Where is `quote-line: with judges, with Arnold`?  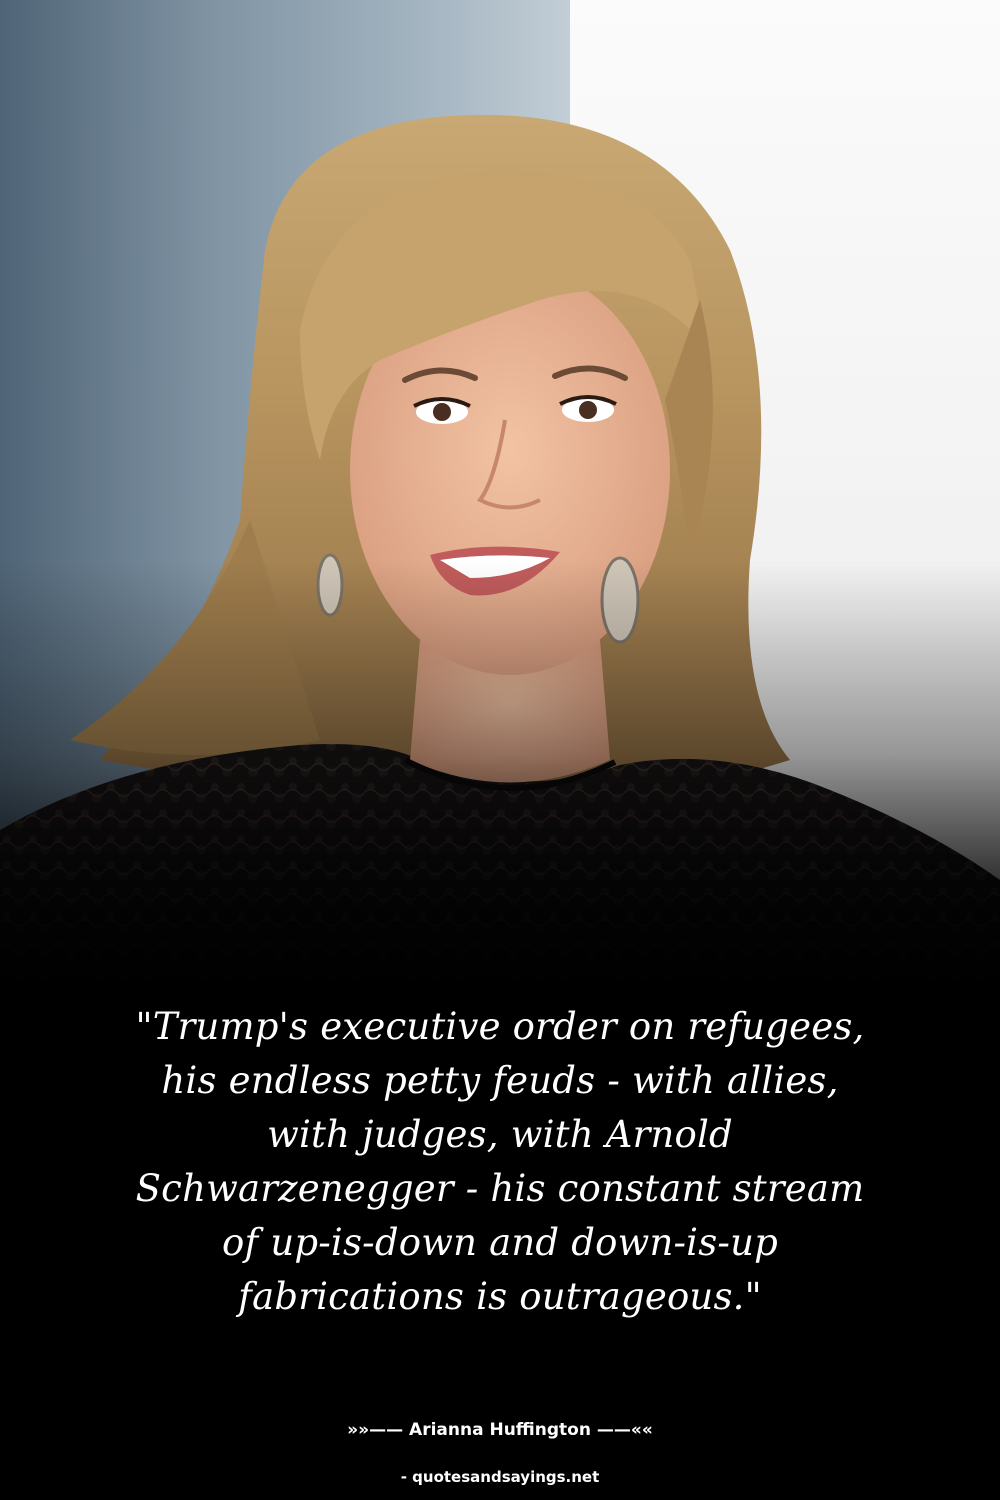 quote-line: with judges, with Arnold is located at coordinates (500, 1134).